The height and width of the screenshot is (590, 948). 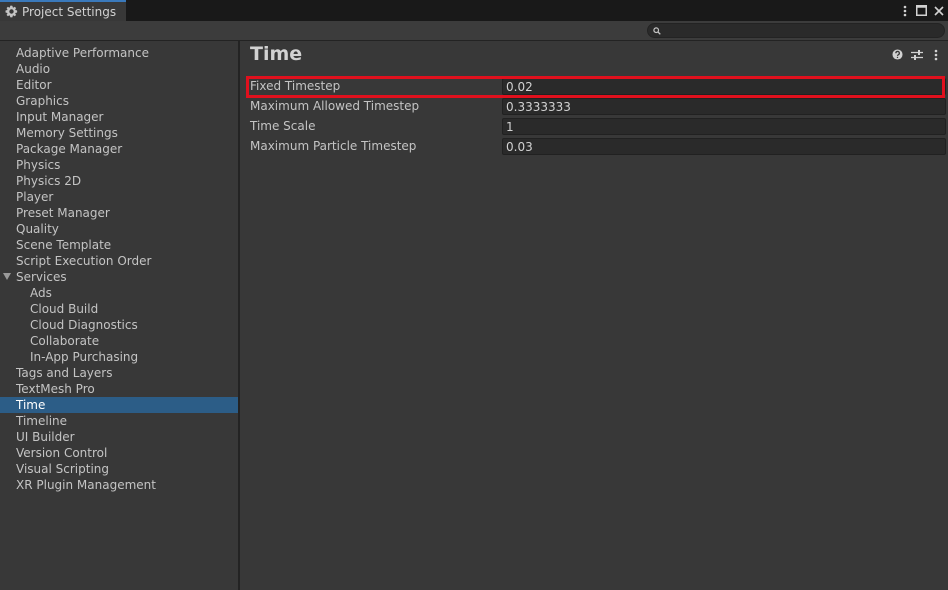 I want to click on sidebar-item-script-execution-order: Script Execution Order, so click(x=119, y=261).